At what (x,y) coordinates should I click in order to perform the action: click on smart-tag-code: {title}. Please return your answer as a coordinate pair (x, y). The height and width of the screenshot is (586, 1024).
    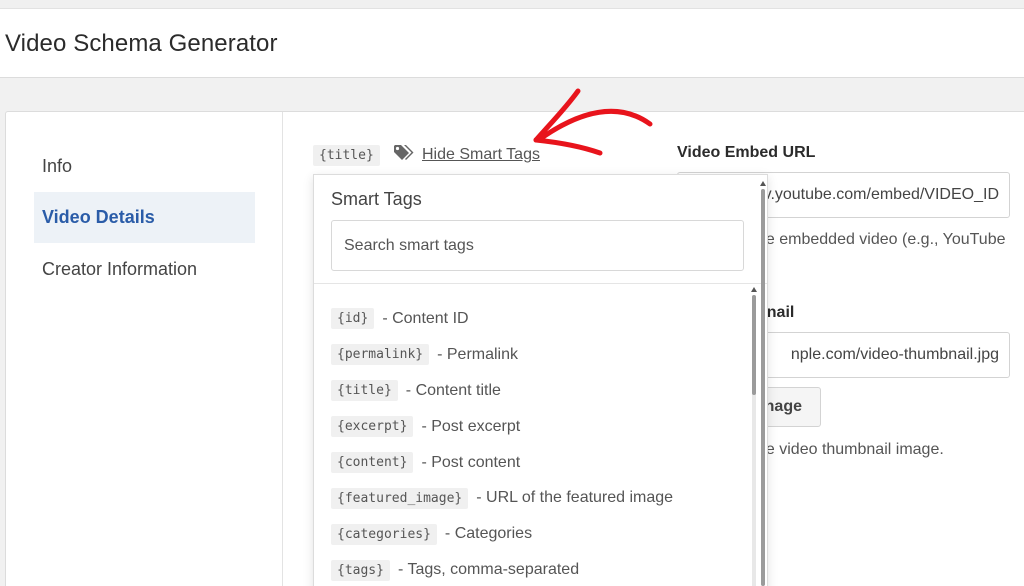
    Looking at the image, I should click on (364, 391).